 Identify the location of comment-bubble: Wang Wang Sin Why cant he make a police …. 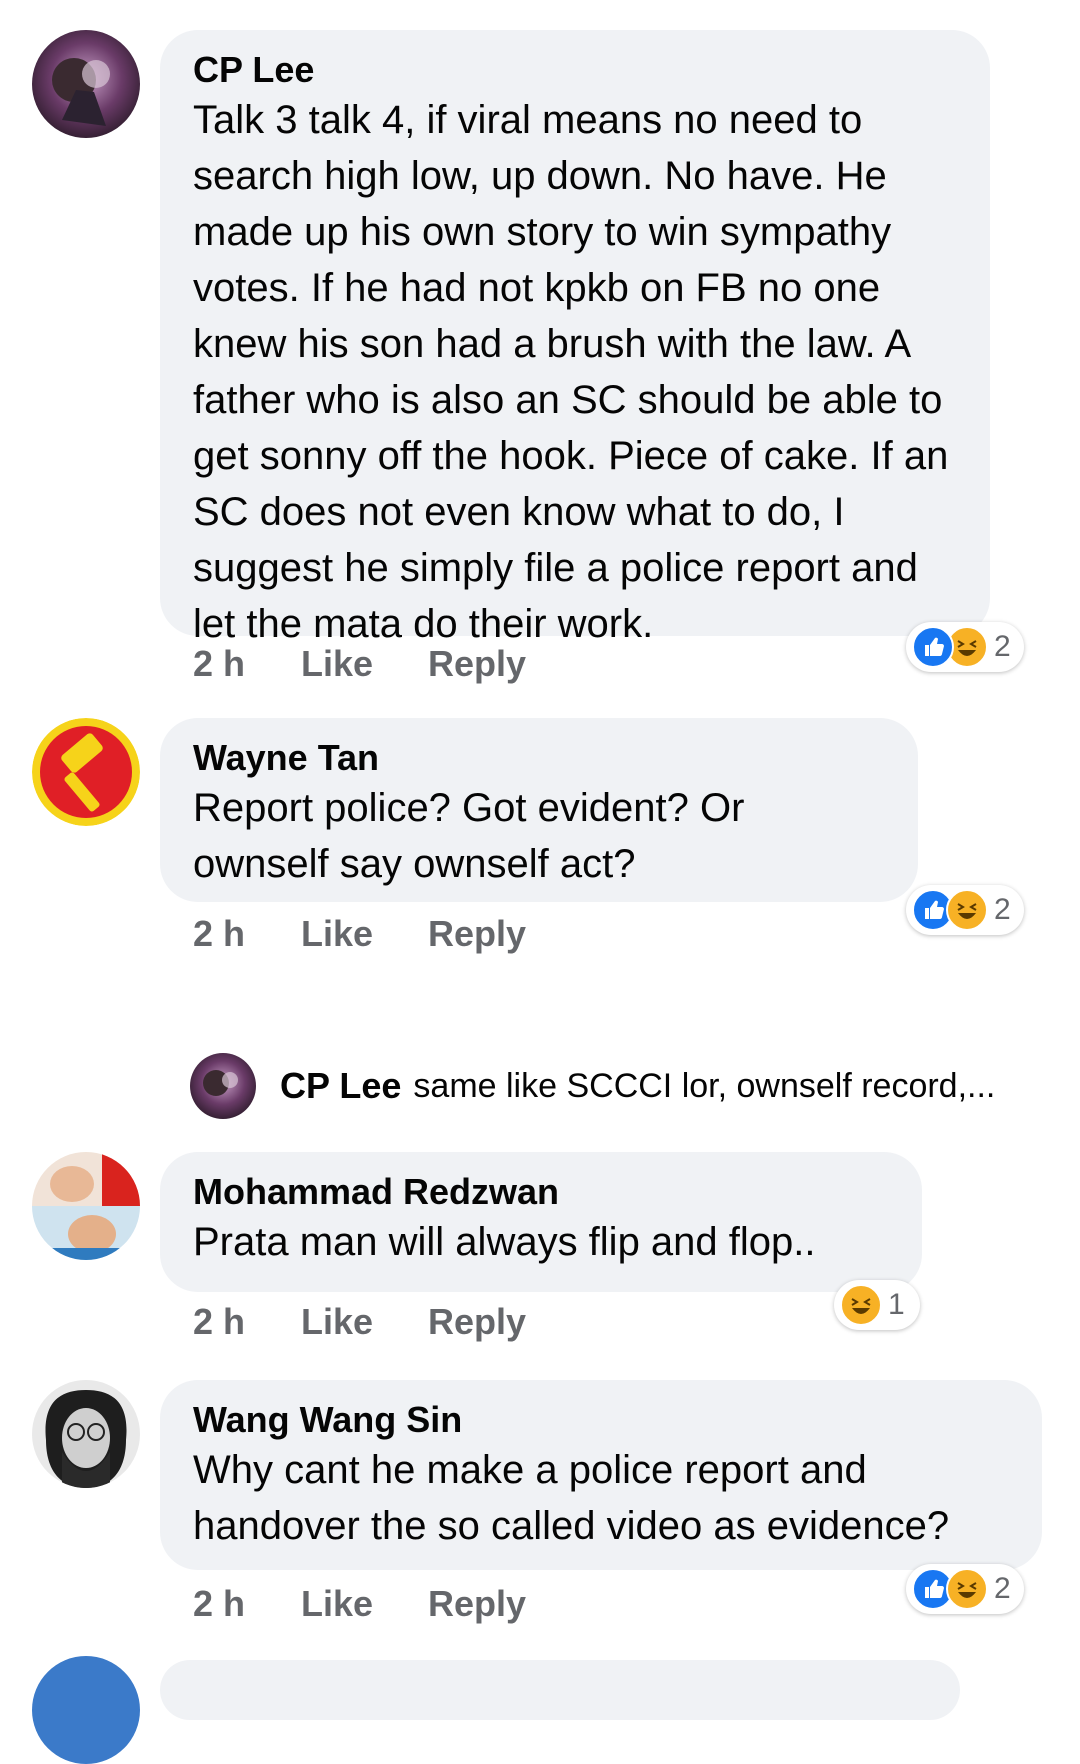
(601, 1475).